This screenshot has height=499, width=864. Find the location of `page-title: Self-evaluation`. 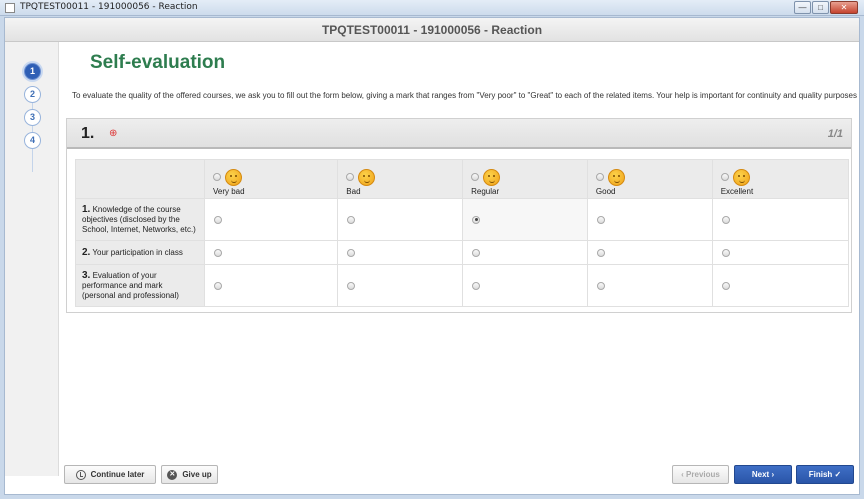

page-title: Self-evaluation is located at coordinates (158, 62).